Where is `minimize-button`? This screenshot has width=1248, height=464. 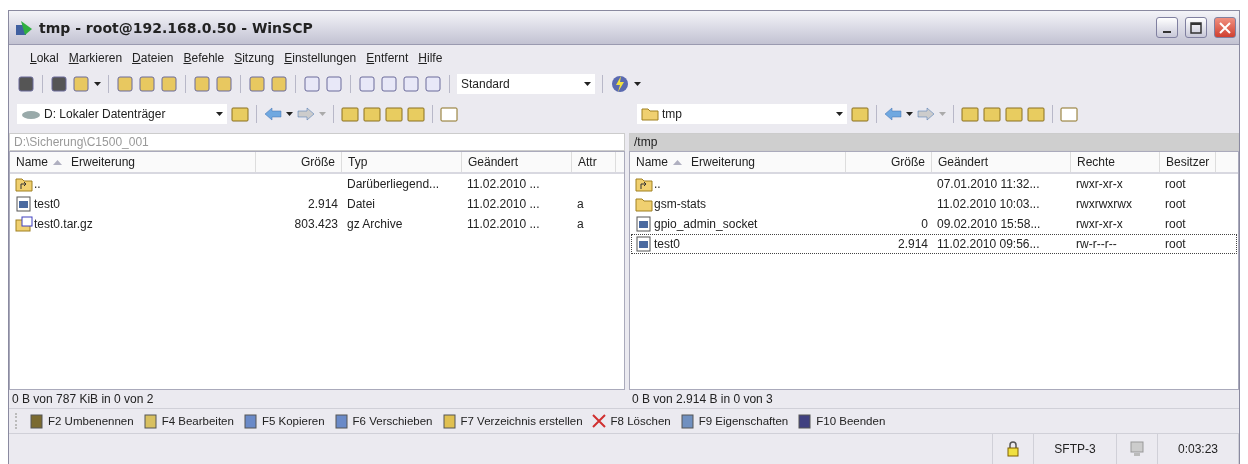 minimize-button is located at coordinates (1167, 27).